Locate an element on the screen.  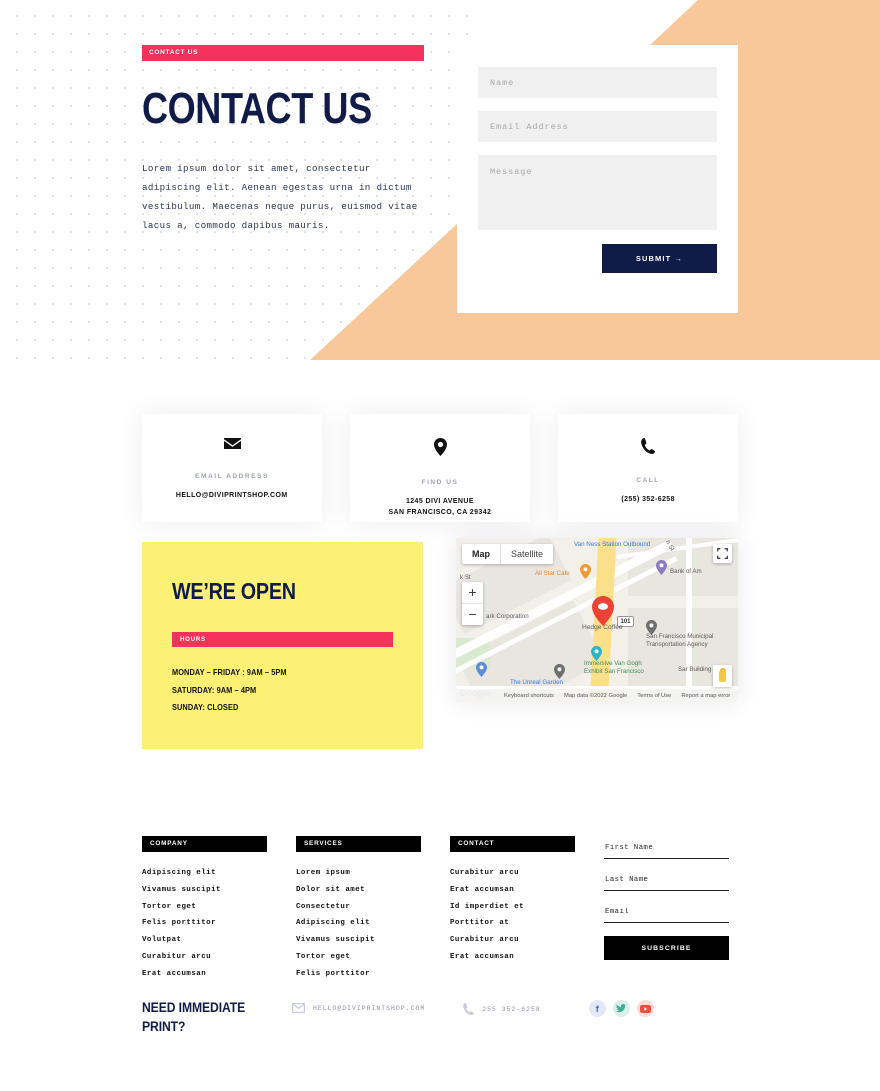
terms-of-use-link: Terms of Use is located at coordinates (654, 696).